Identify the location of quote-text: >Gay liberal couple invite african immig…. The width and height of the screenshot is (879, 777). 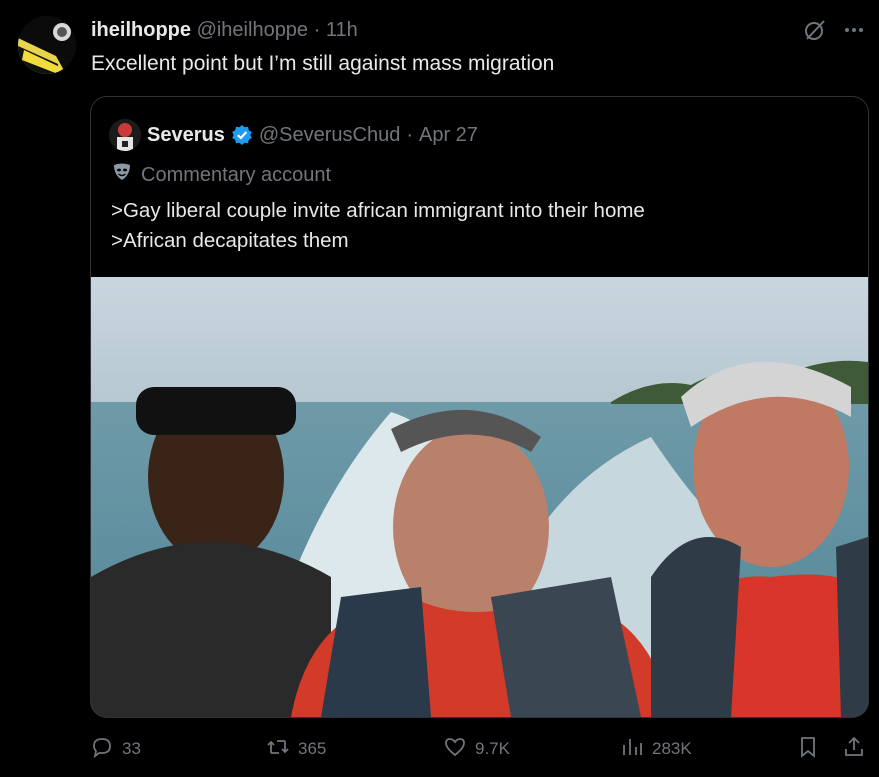
(378, 226).